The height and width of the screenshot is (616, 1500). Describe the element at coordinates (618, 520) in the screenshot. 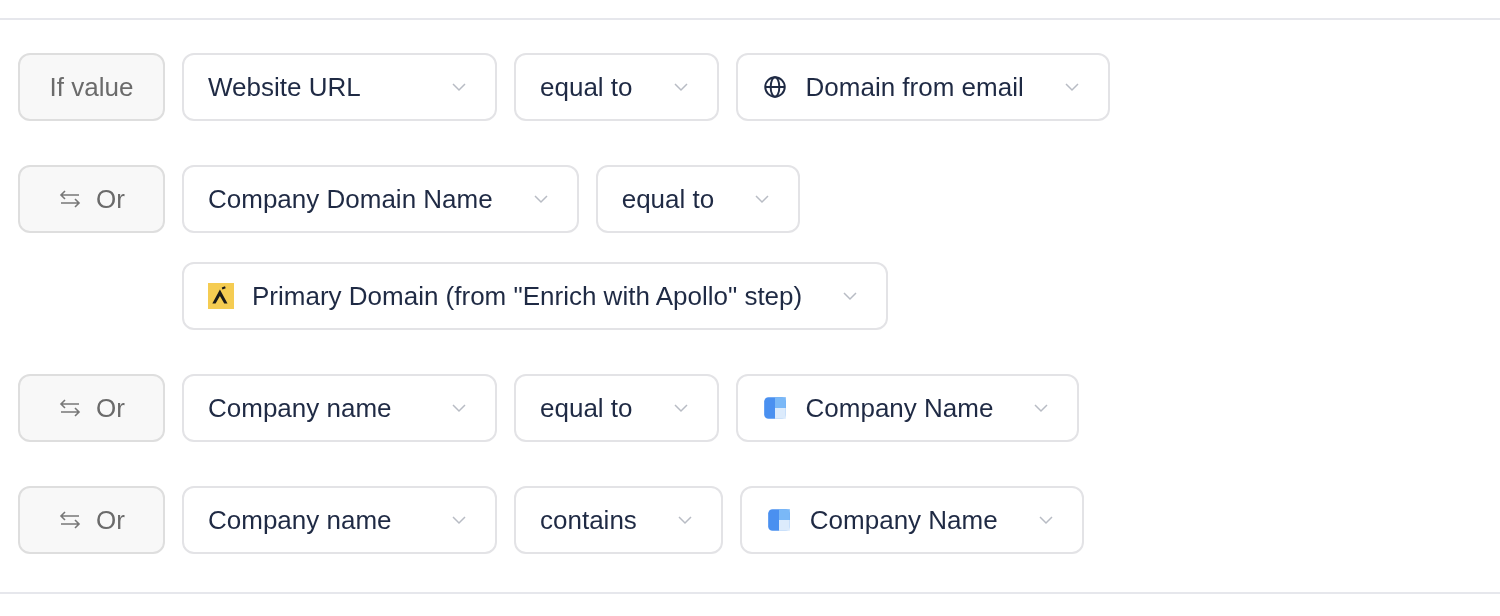

I see `dropdown: contains` at that location.